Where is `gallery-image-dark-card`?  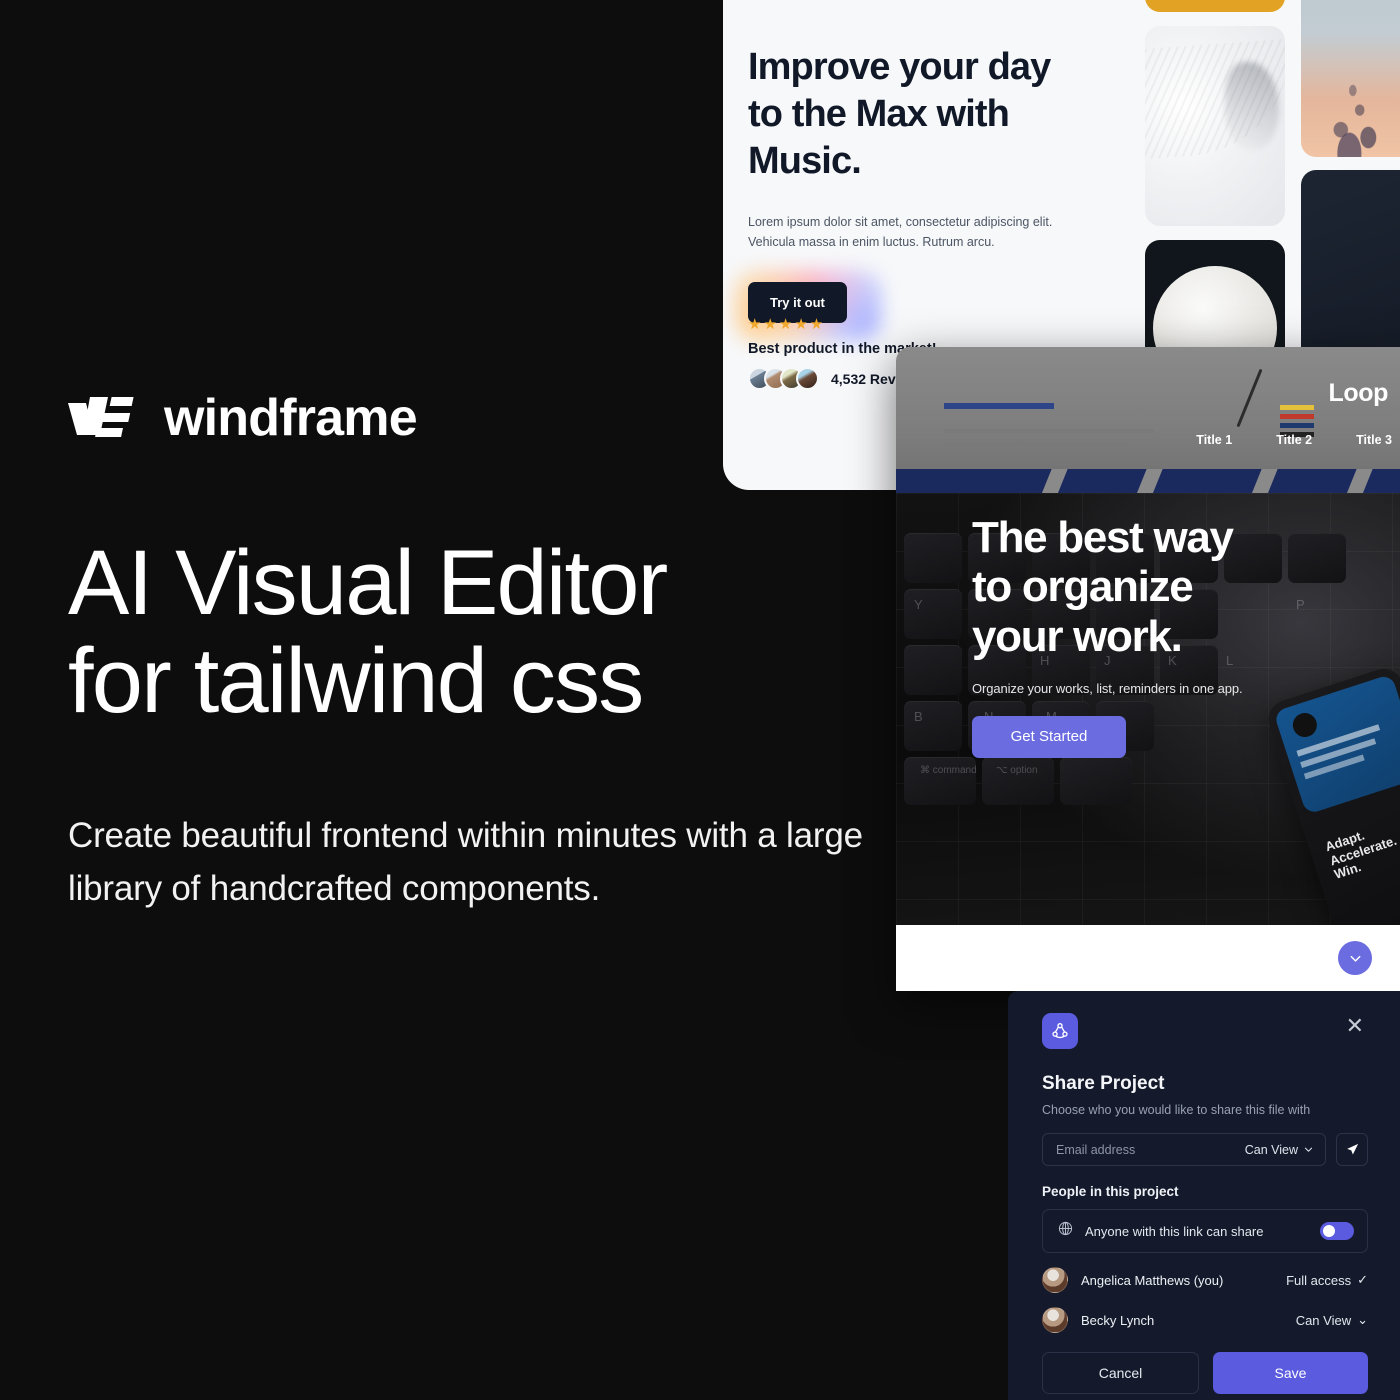
gallery-image-dark-card is located at coordinates (1350, 270).